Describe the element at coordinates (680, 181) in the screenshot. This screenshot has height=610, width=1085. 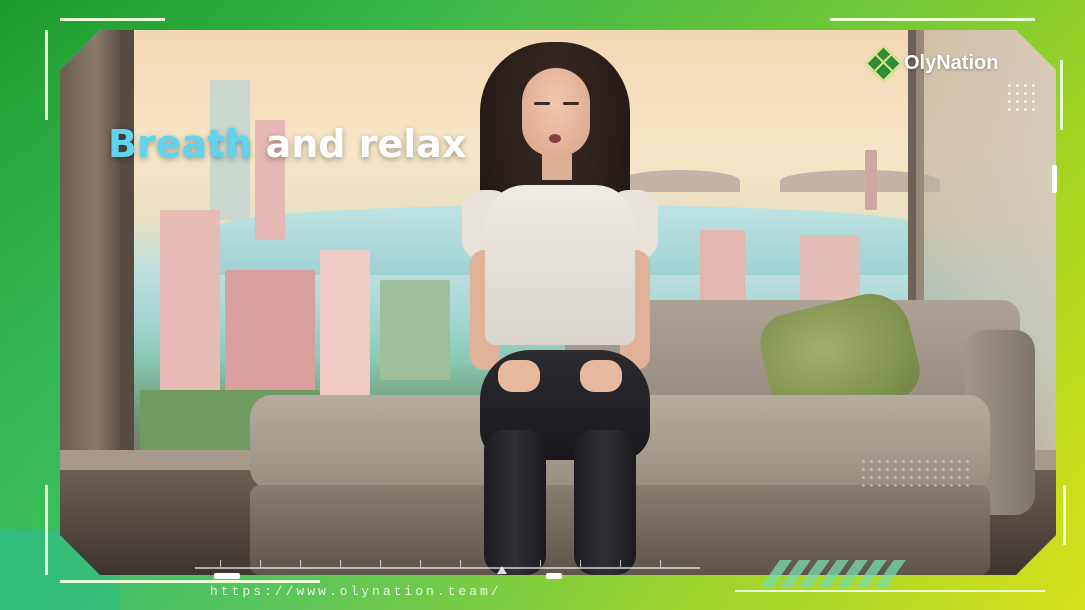
I see `scene-mountain` at that location.